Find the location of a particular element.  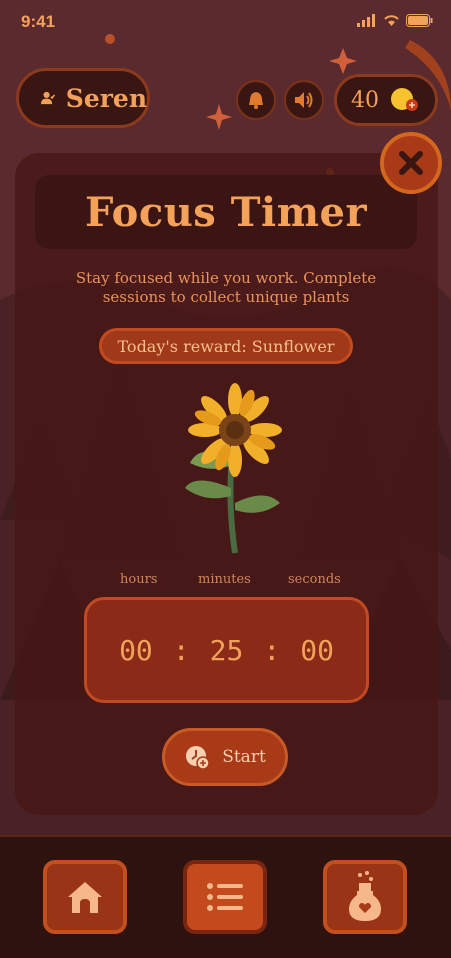

seconds-label: seconds is located at coordinates (314, 579).